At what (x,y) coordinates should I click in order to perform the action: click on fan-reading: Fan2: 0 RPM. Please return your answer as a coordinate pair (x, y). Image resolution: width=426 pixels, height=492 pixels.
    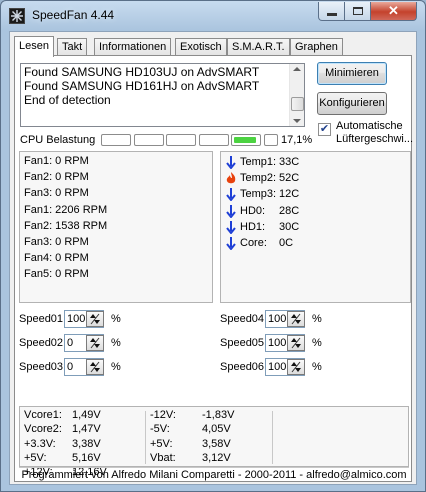
    Looking at the image, I should click on (56, 177).